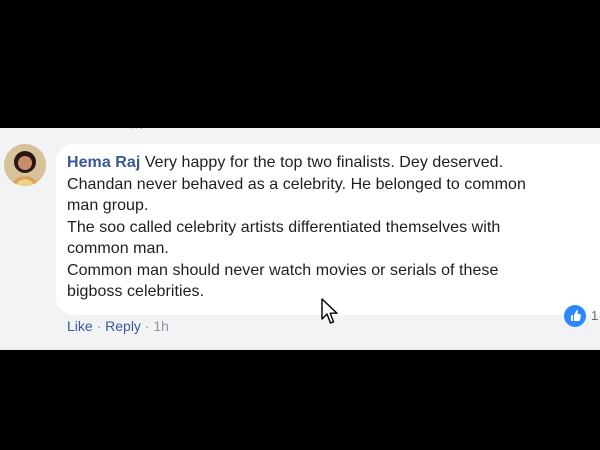  I want to click on profile-photo, so click(25, 165).